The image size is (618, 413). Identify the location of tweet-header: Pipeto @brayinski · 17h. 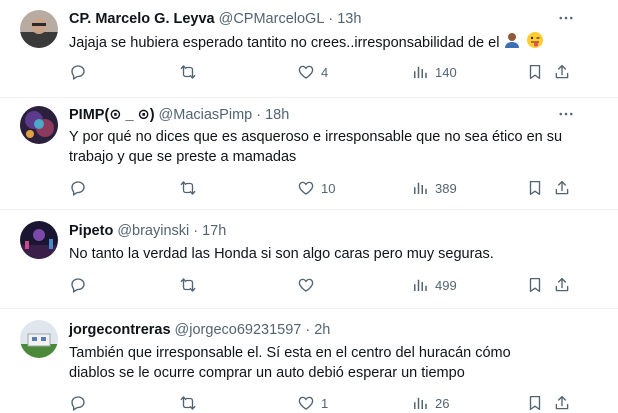
(147, 231).